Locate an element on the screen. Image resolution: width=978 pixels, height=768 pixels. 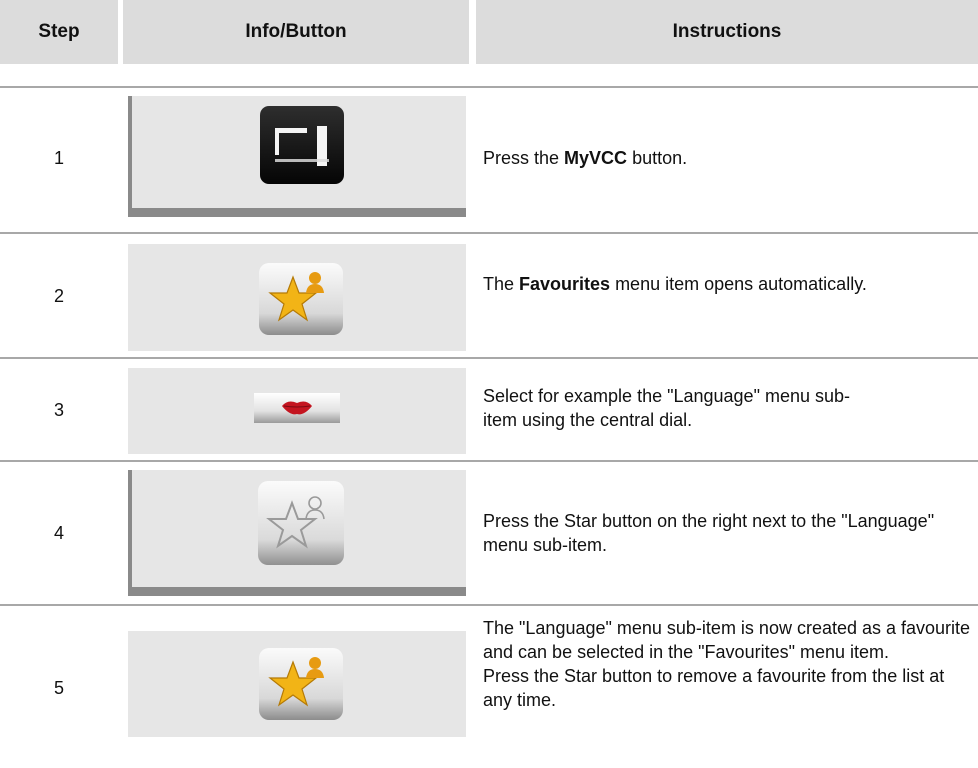
header-info-button: Info/Button is located at coordinates (296, 32).